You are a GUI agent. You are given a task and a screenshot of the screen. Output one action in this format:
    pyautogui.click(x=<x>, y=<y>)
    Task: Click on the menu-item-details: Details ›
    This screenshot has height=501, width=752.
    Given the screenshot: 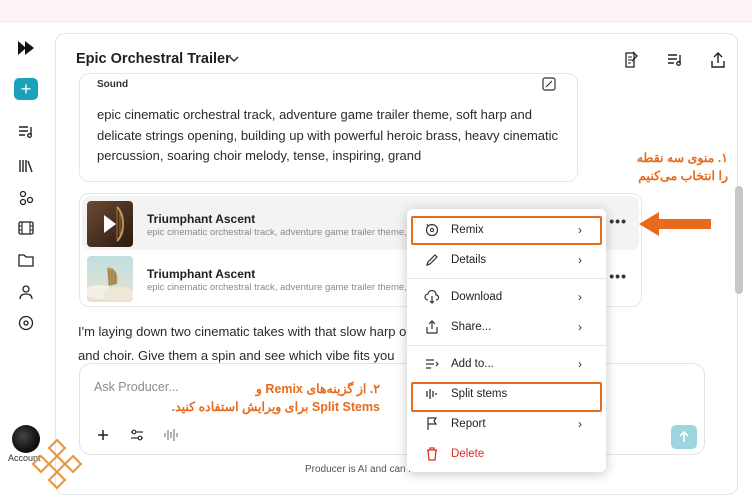 What is the action you would take?
    pyautogui.click(x=506, y=260)
    